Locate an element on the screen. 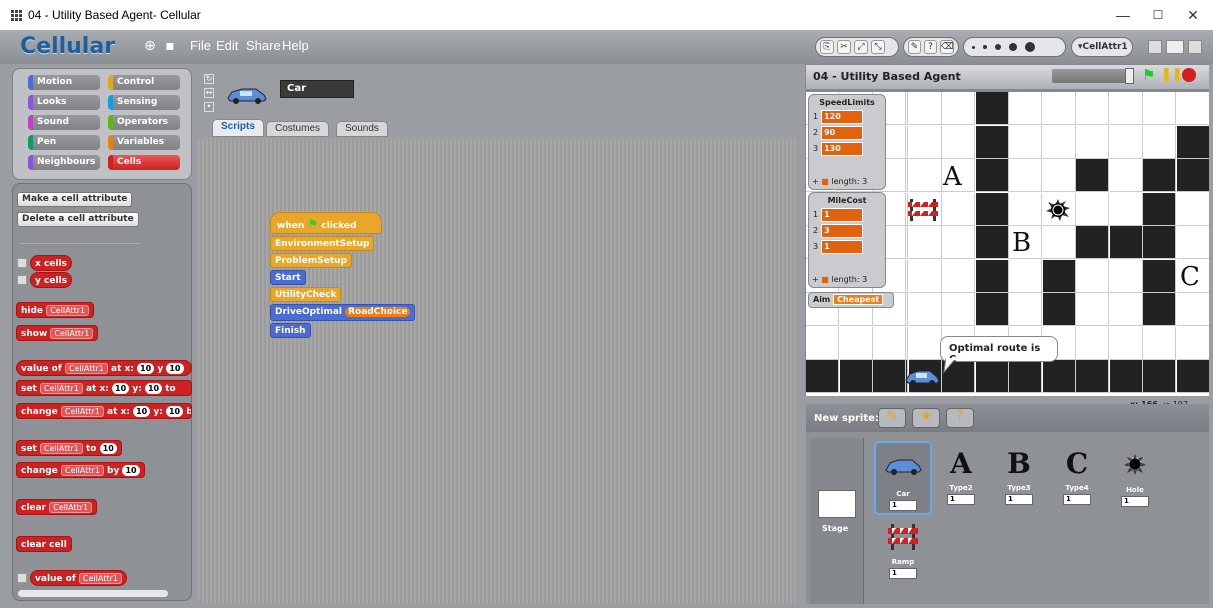 Image resolution: width=1213 pixels, height=608 pixels. sprite-thumb-type4: C Type4 1 is located at coordinates (1077, 476).